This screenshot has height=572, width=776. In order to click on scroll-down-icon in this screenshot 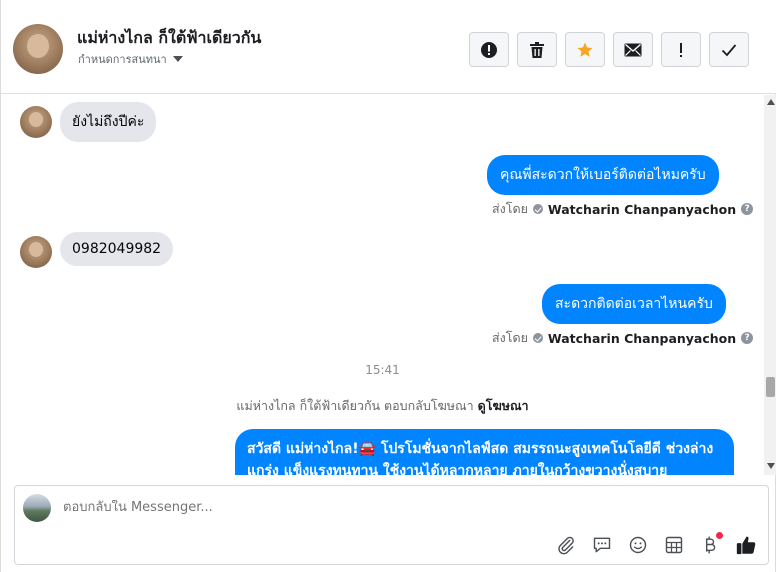, I will do `click(771, 466)`.